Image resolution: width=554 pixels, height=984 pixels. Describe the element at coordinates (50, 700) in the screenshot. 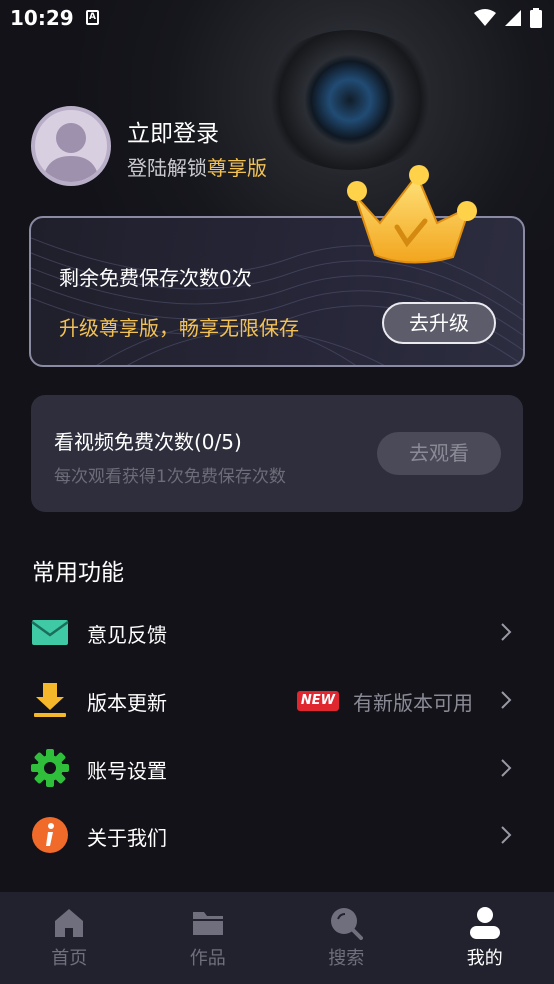

I see `download-icon` at that location.